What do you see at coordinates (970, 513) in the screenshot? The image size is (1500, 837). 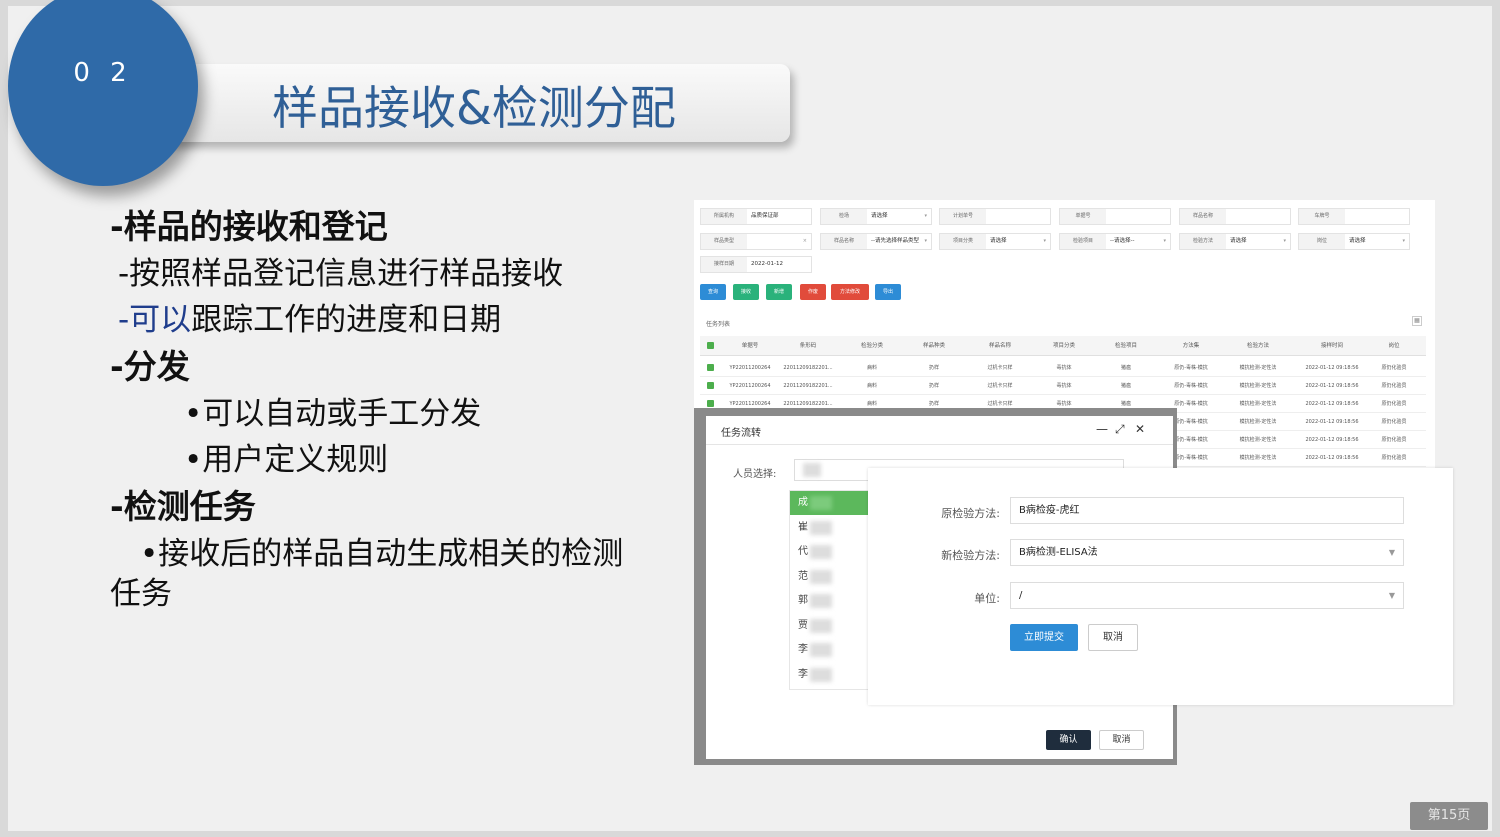 I see `orig-method-label: 原检验方法:` at bounding box center [970, 513].